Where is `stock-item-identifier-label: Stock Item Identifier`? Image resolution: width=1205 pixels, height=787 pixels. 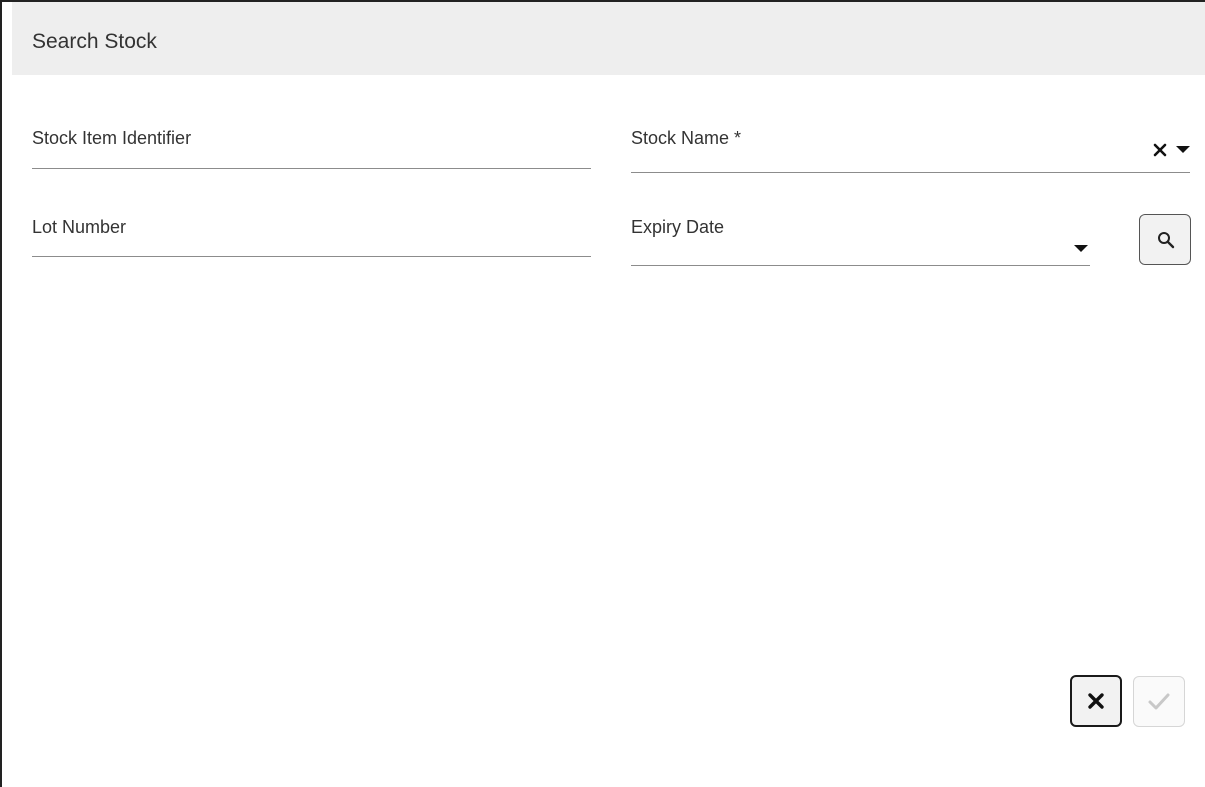
stock-item-identifier-label: Stock Item Identifier is located at coordinates (112, 138).